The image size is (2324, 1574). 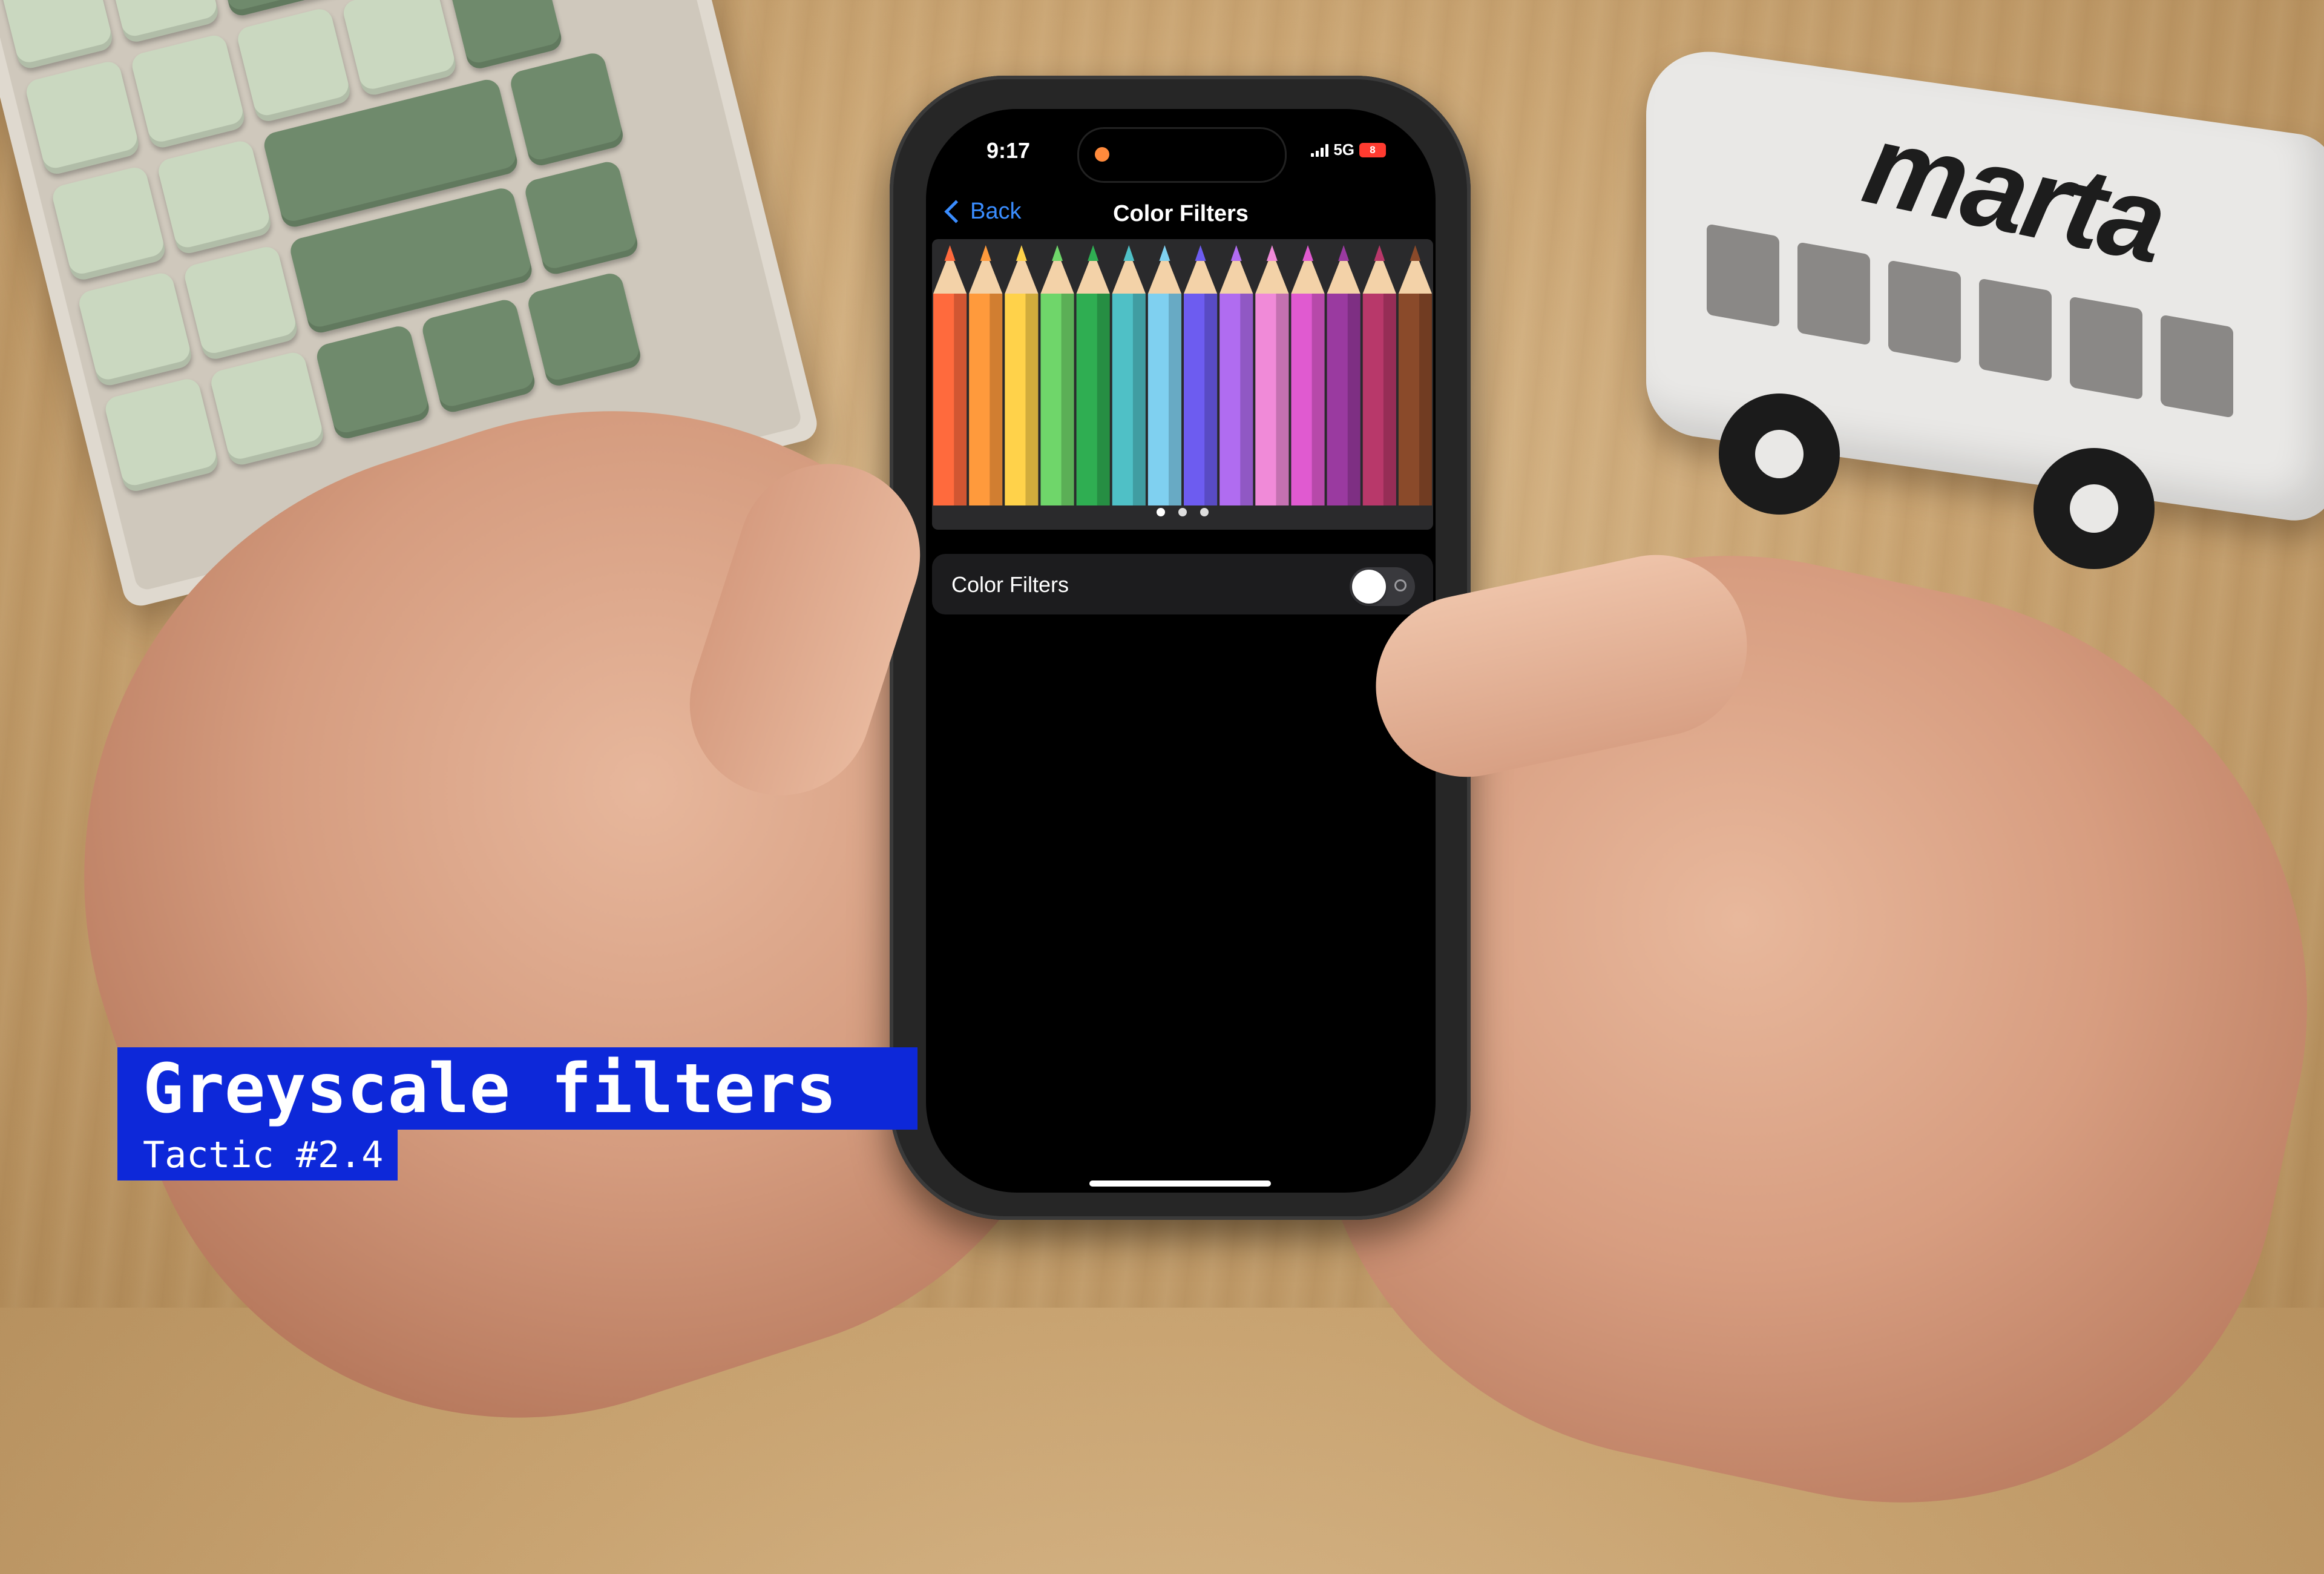 I want to click on color-filter-preview, so click(x=1182, y=384).